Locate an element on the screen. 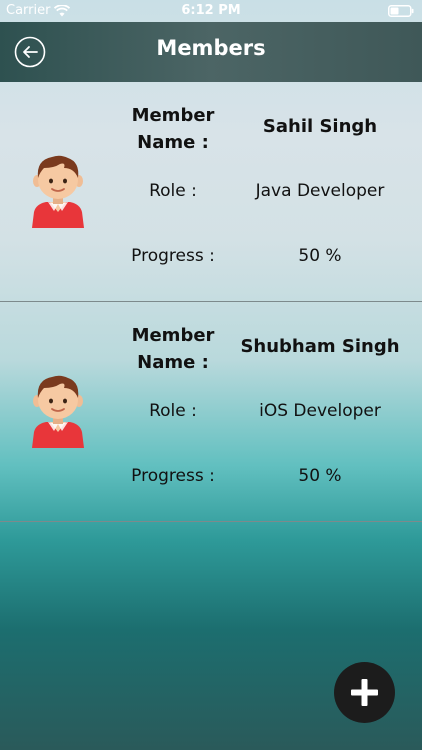  member-name-value: Sahil Singh is located at coordinates (320, 126).